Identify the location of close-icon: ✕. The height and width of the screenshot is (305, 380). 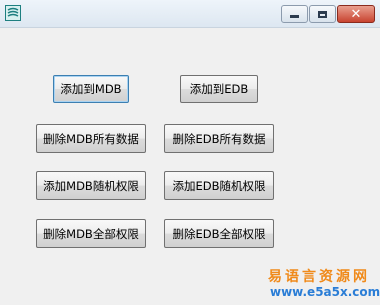
(356, 14).